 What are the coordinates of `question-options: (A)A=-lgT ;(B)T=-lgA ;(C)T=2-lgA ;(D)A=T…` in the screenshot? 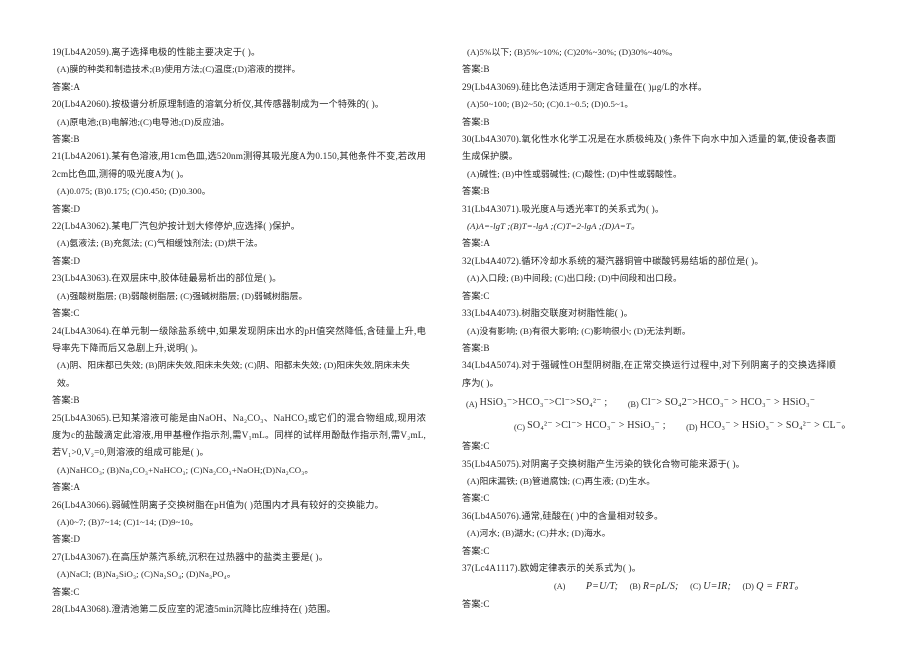 It's located at (553, 226).